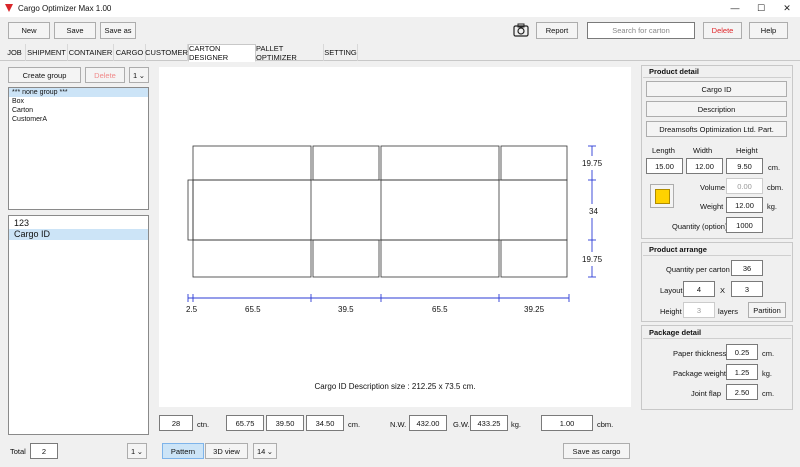 The height and width of the screenshot is (467, 800). I want to click on package-weight-unit-label: kg., so click(767, 373).